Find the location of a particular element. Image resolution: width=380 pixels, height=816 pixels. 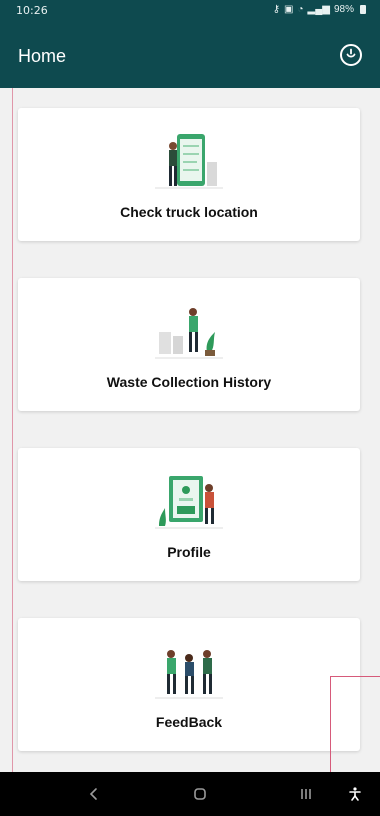

power-icon is located at coordinates (351, 55).